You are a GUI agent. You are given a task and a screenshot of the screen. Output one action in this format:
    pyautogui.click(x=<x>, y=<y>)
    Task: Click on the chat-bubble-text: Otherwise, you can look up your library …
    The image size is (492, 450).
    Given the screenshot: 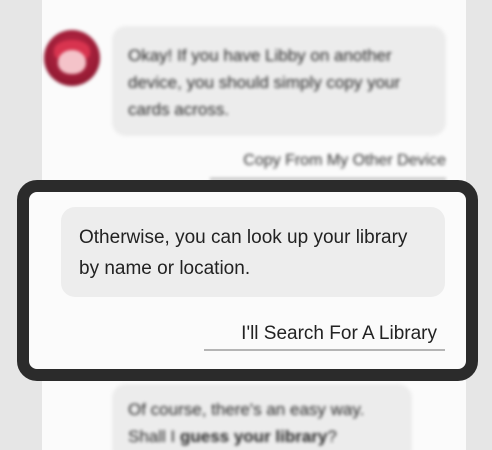 What is the action you would take?
    pyautogui.click(x=243, y=253)
    